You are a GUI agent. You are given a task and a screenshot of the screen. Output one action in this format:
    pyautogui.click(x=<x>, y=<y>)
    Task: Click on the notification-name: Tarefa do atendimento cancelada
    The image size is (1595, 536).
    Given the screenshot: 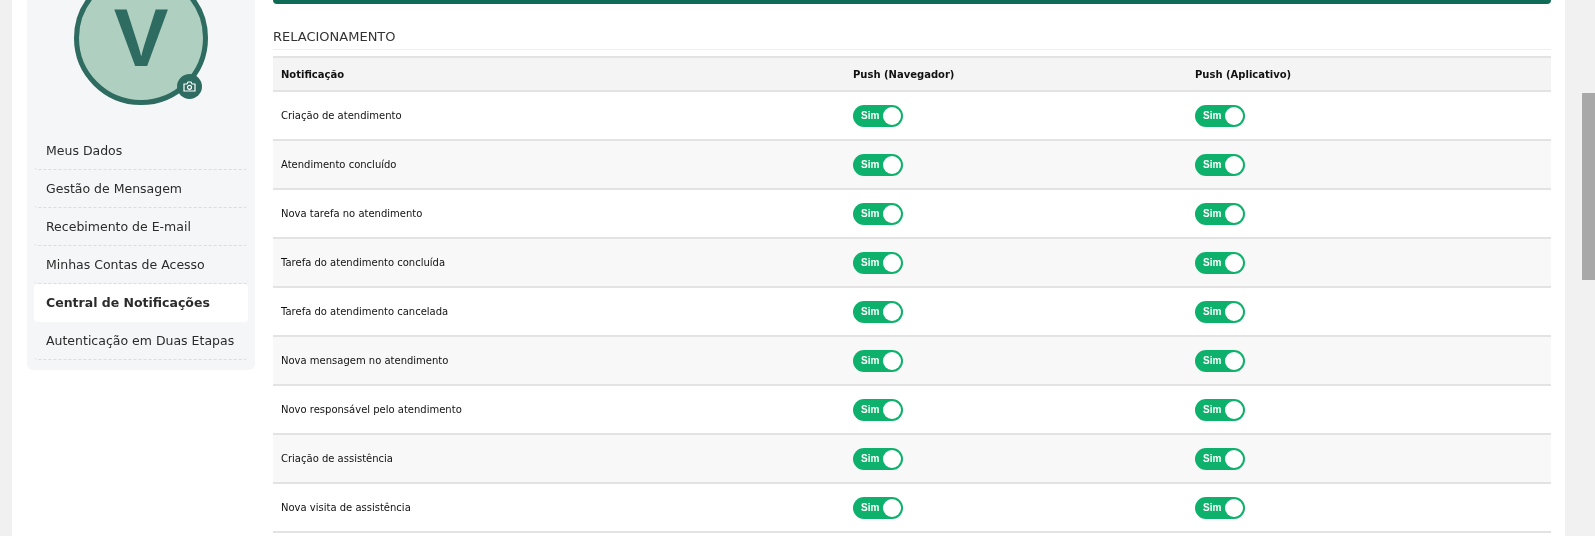 What is the action you would take?
    pyautogui.click(x=365, y=311)
    